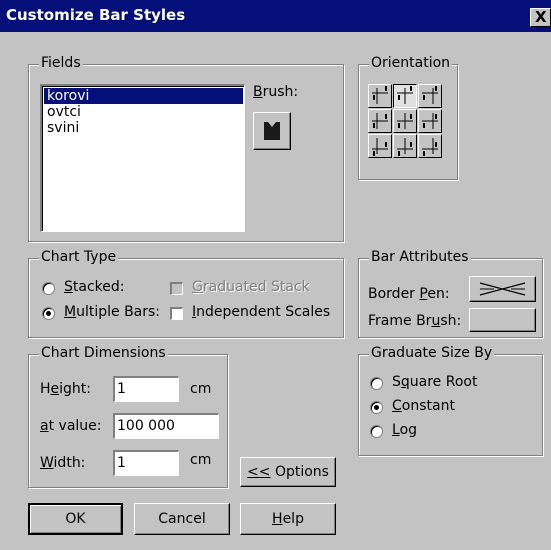  I want to click on independent-scales-label: Independent Scales, so click(261, 312).